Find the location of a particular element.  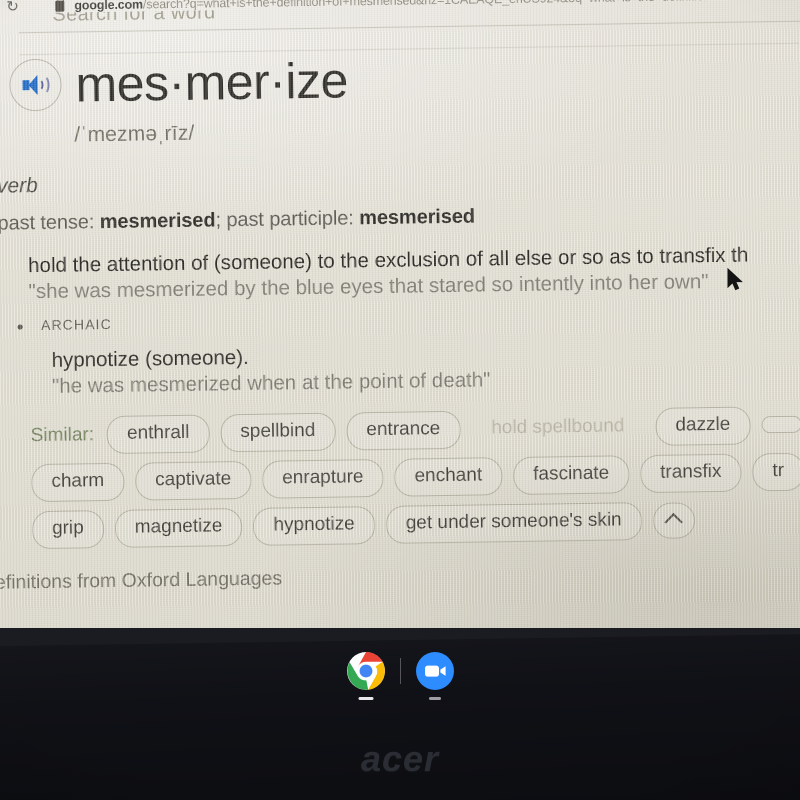

similar-chip: dazzle is located at coordinates (703, 426).